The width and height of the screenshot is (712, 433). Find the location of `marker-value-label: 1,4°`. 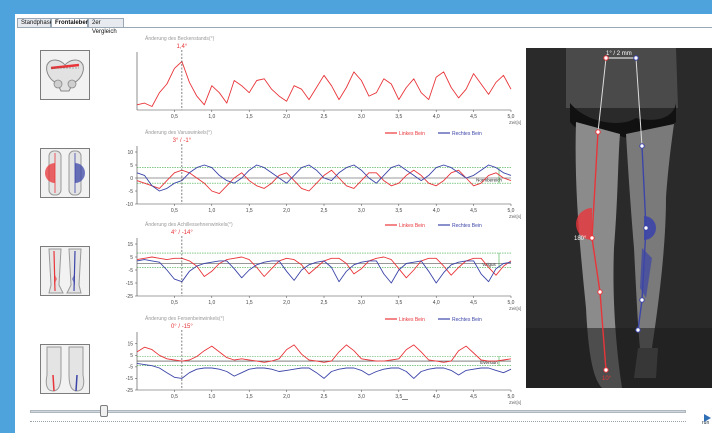

marker-value-label: 1,4° is located at coordinates (182, 47).